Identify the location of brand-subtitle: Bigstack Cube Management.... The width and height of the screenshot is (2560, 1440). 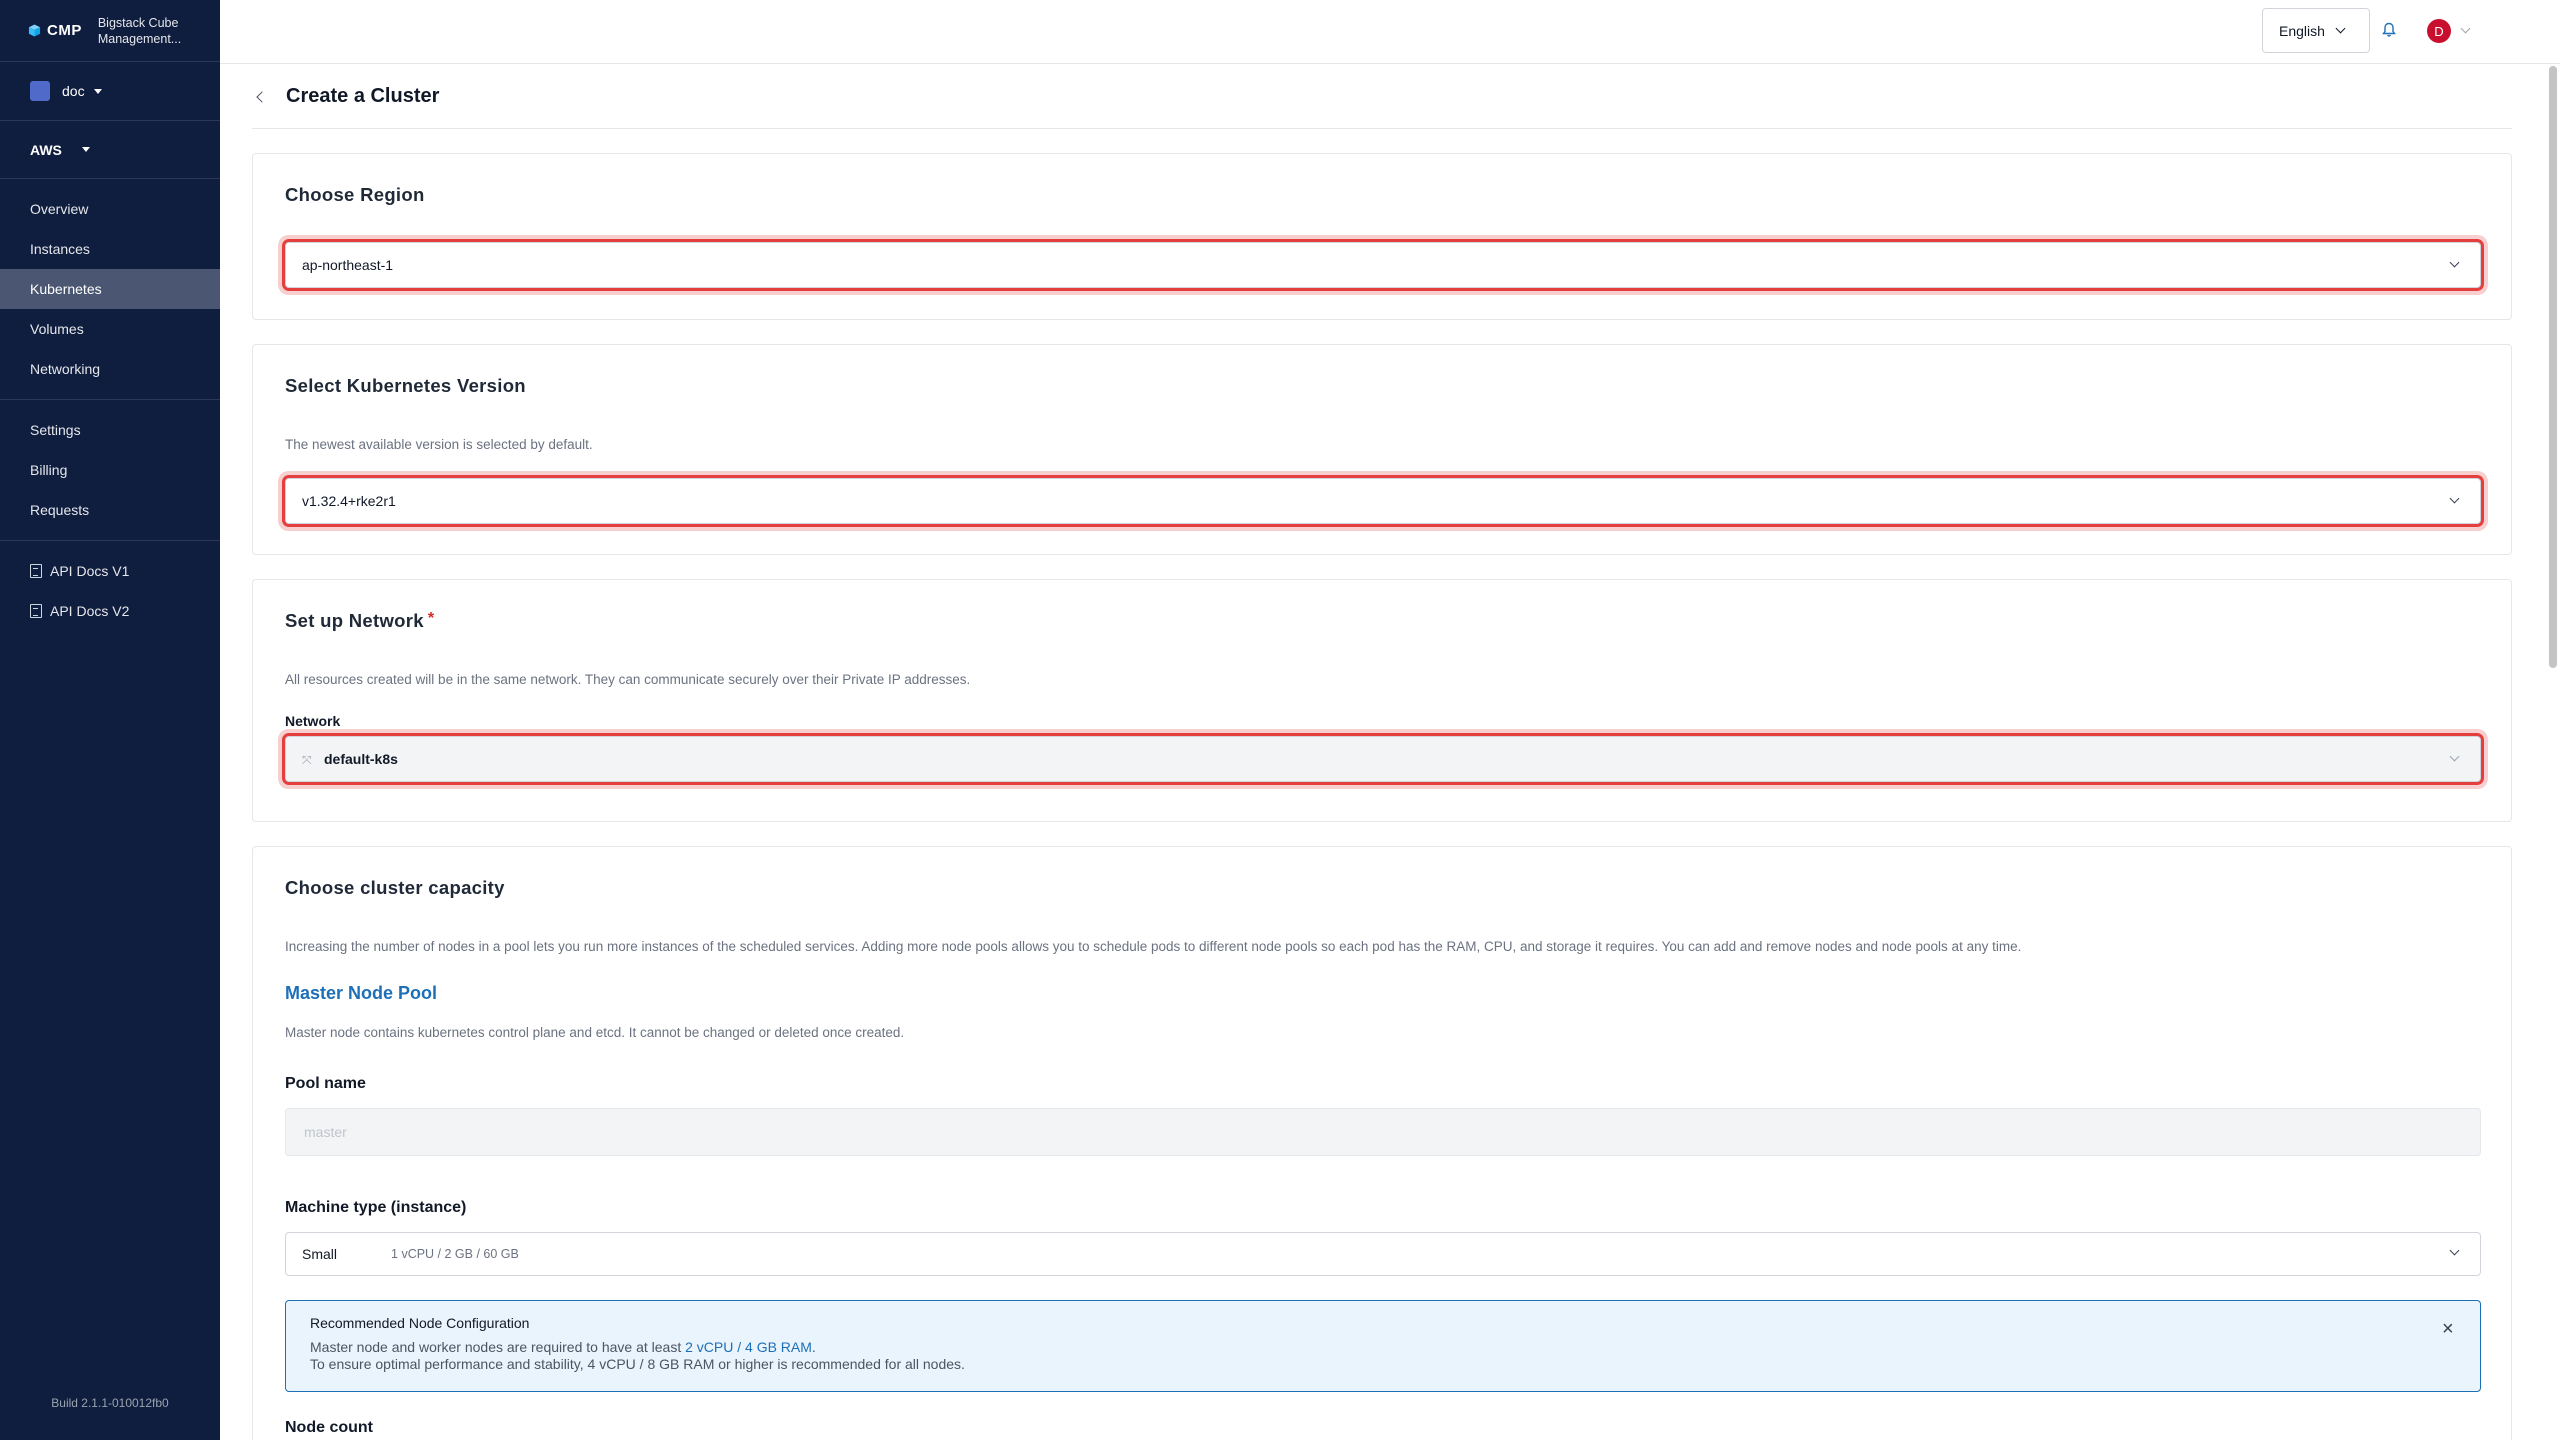
(139, 31).